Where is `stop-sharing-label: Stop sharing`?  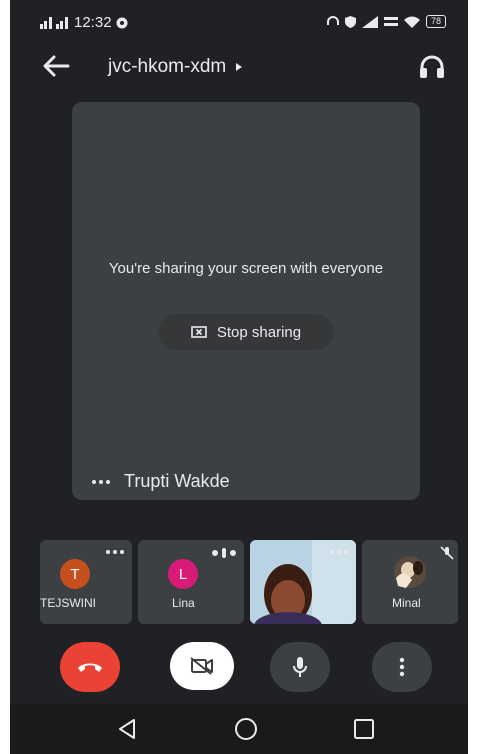
stop-sharing-label: Stop sharing is located at coordinates (259, 332).